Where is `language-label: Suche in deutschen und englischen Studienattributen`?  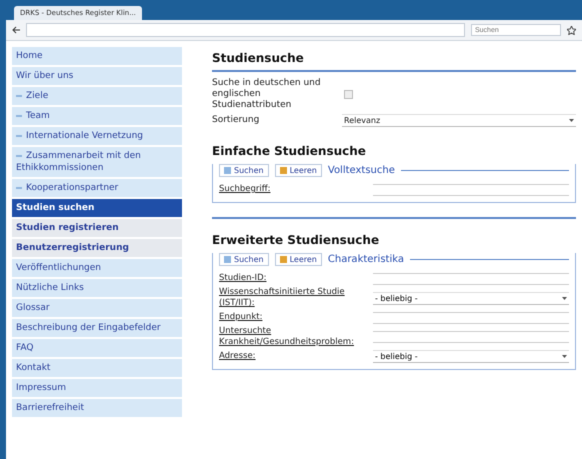 language-label: Suche in deutschen und englischen Studienattributen is located at coordinates (267, 94).